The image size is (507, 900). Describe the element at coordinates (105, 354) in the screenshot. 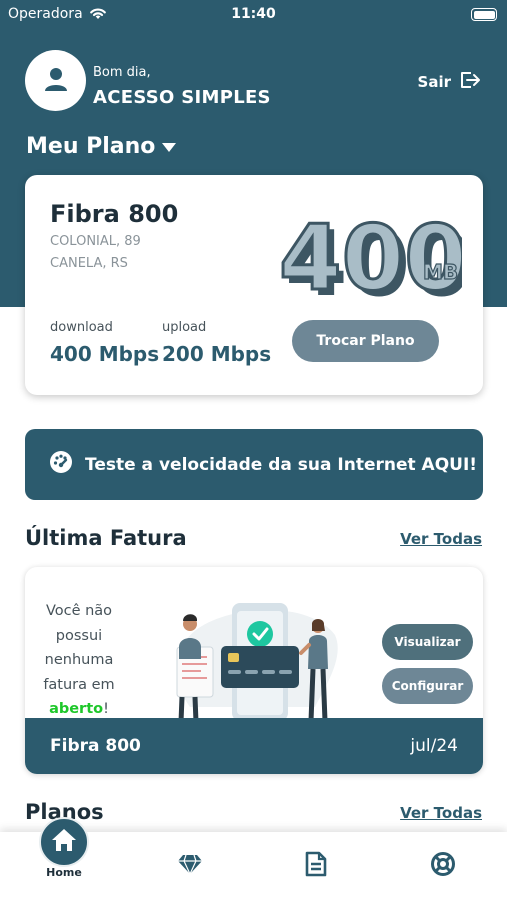

I see `download-value: 400 Mbps` at that location.